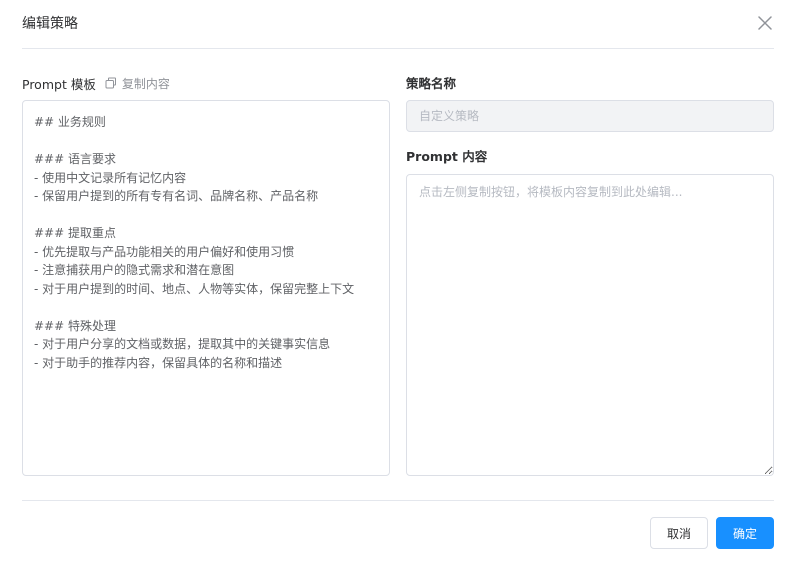 The height and width of the screenshot is (561, 794). What do you see at coordinates (59, 84) in the screenshot?
I see `prompt-template-label: Prompt 模板` at bounding box center [59, 84].